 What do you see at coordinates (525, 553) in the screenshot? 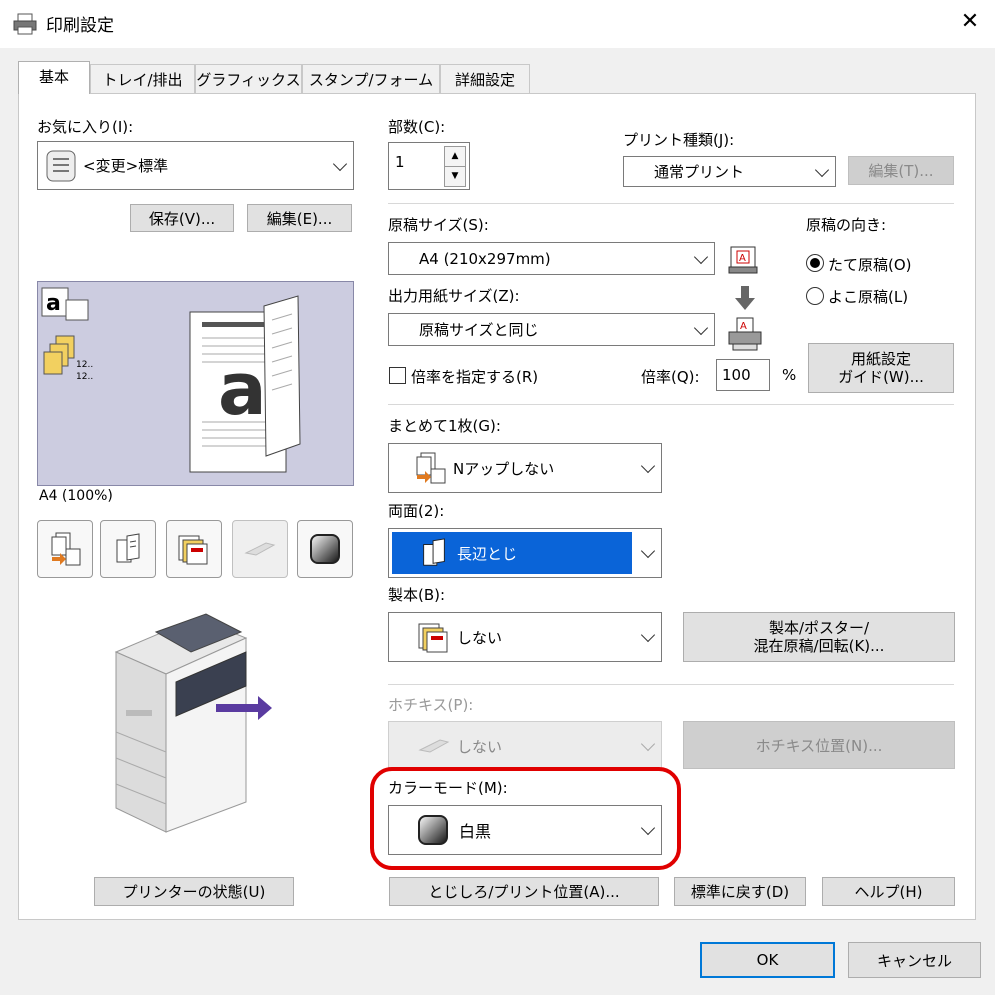
I see `duplex-select: 長辺とじ` at bounding box center [525, 553].